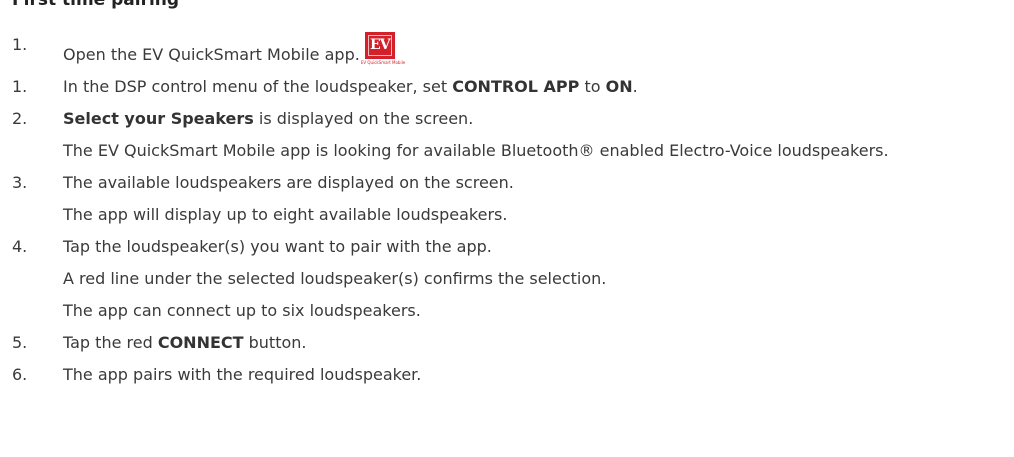  Describe the element at coordinates (20, 374) in the screenshot. I see `step-number: 6.` at that location.